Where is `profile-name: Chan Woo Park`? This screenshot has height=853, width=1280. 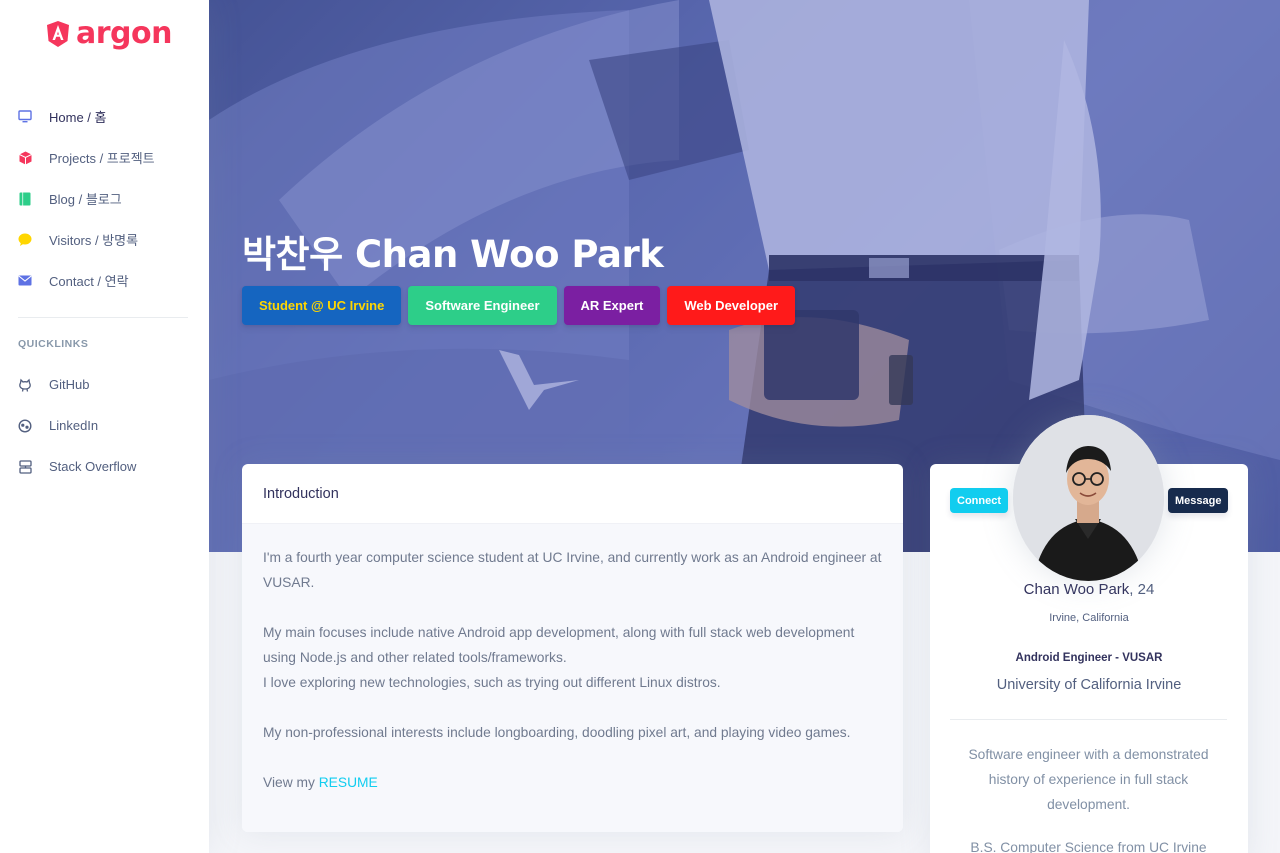
profile-name: Chan Woo Park is located at coordinates (1076, 589).